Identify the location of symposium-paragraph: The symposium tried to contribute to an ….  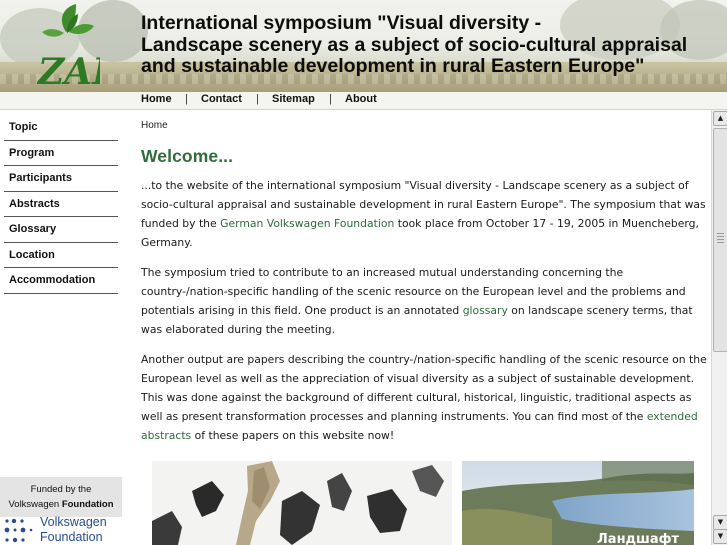
(417, 301).